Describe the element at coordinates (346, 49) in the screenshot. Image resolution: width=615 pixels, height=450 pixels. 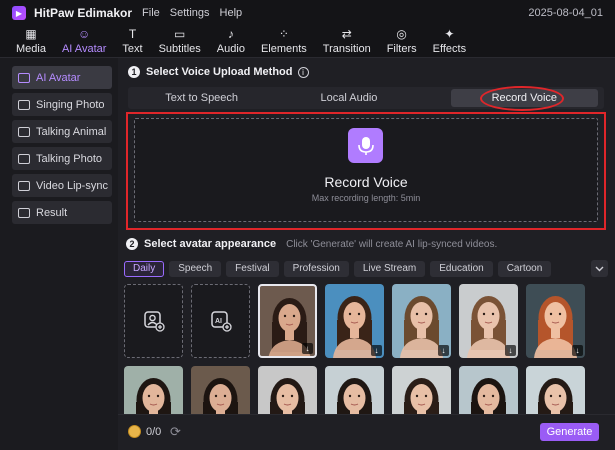
I see `tab-label: Transition` at that location.